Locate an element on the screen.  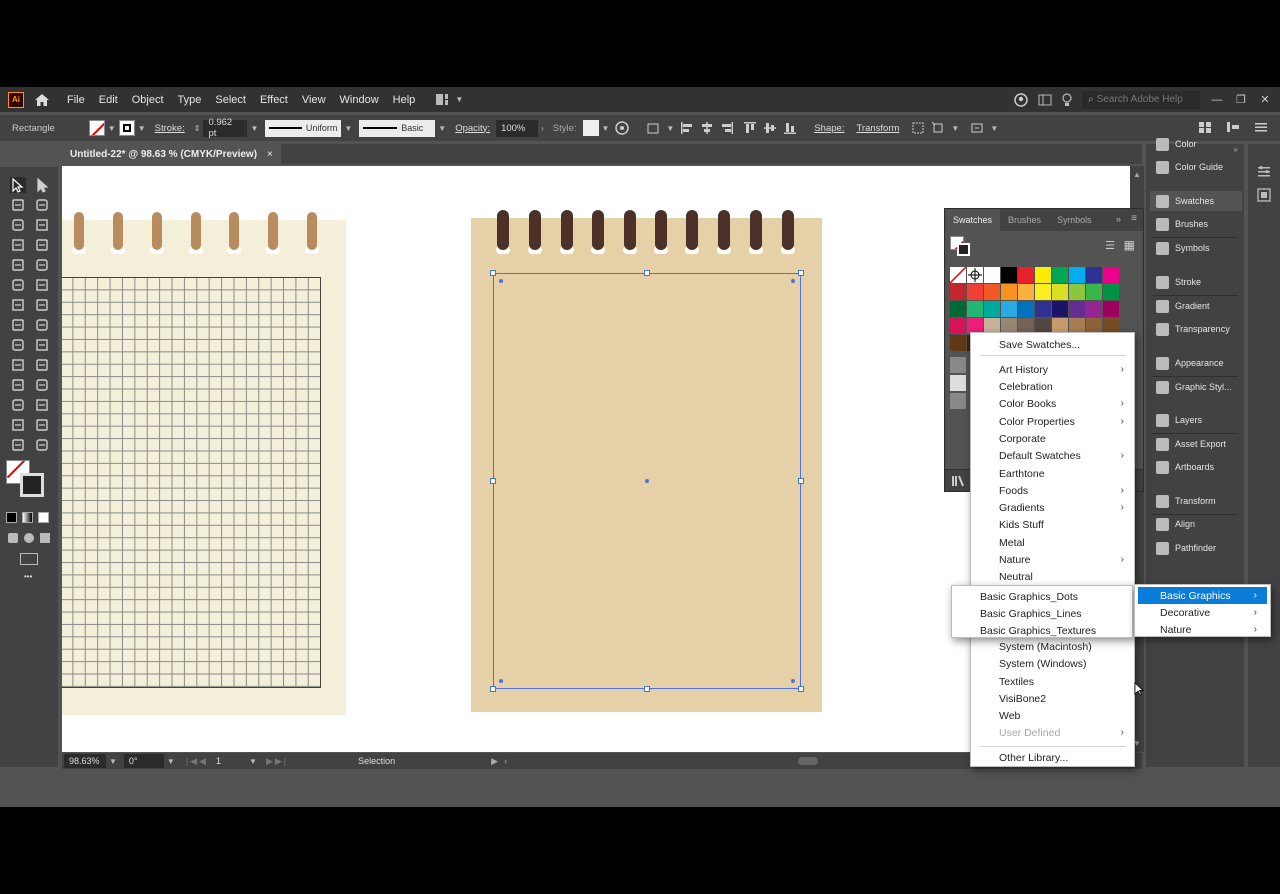
scroll-left-icon: ‹ is located at coordinates (505, 761).